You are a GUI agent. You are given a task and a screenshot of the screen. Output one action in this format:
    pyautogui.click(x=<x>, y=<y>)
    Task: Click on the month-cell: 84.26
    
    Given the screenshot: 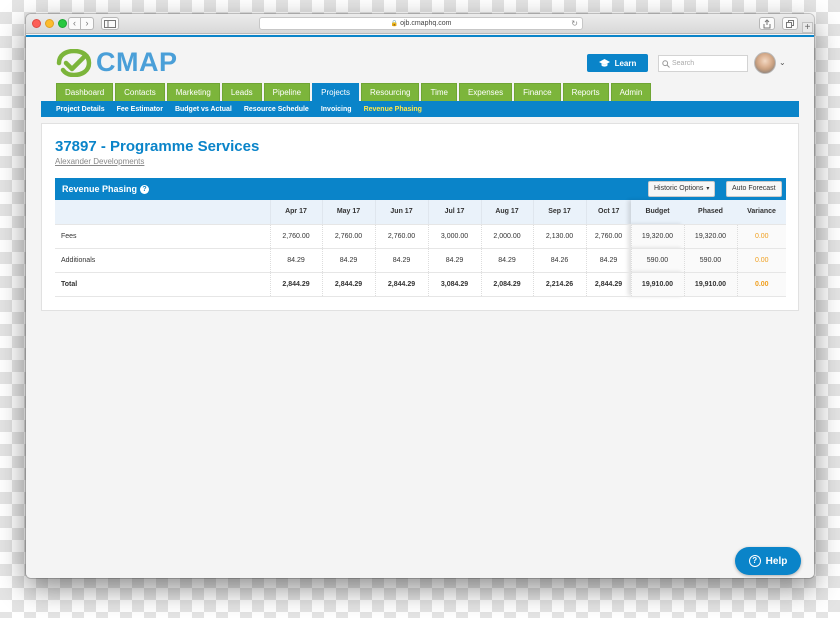 What is the action you would take?
    pyautogui.click(x=559, y=260)
    